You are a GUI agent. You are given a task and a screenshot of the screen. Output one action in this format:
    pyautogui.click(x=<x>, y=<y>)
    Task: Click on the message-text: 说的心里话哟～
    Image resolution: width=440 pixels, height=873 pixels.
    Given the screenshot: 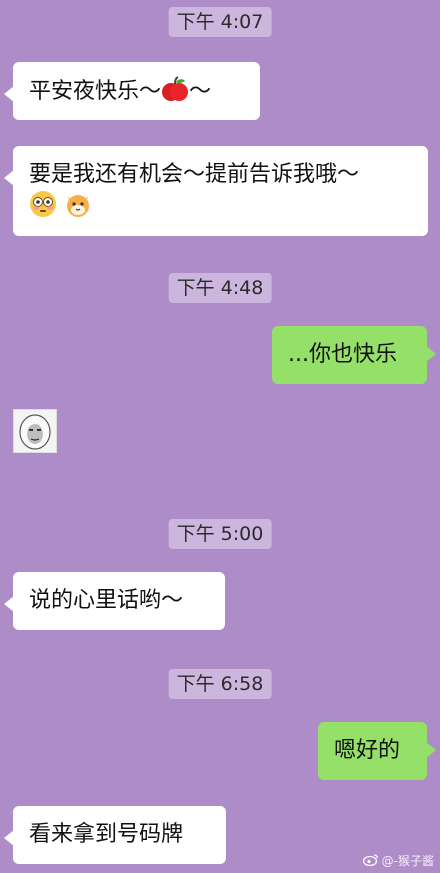 What is the action you would take?
    pyautogui.click(x=106, y=600)
    